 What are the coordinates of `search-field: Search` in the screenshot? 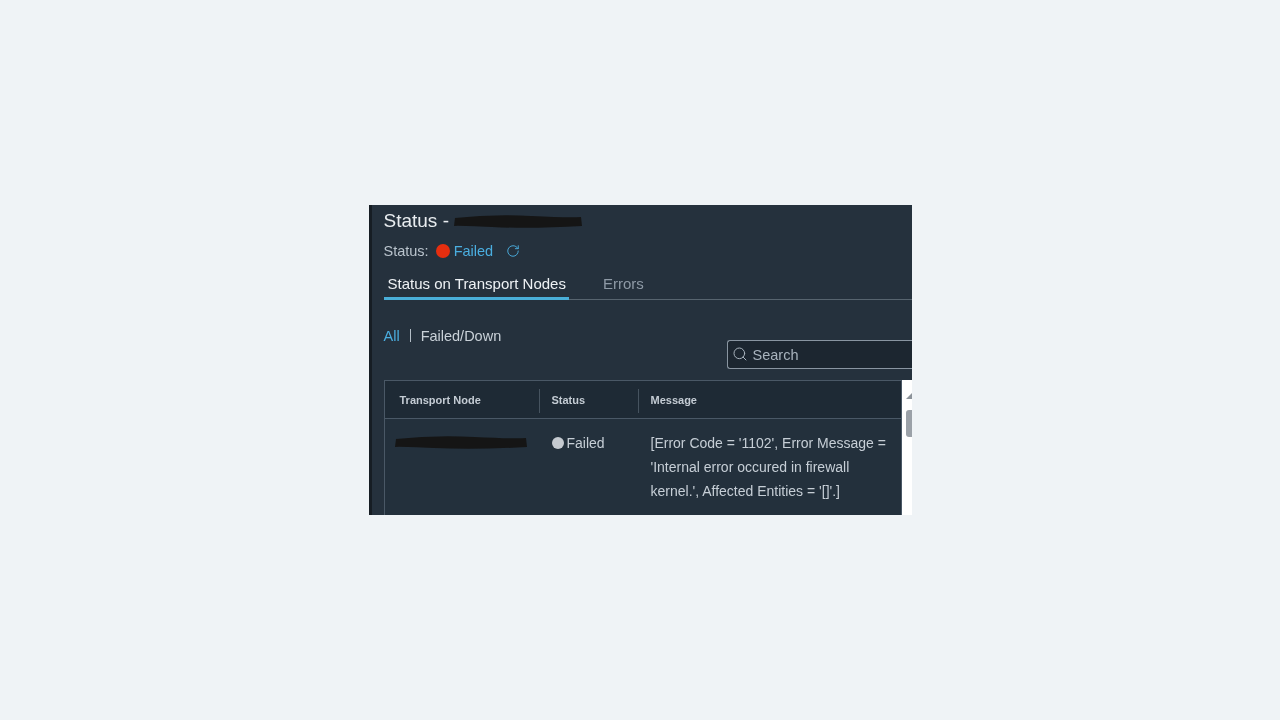 It's located at (819, 354).